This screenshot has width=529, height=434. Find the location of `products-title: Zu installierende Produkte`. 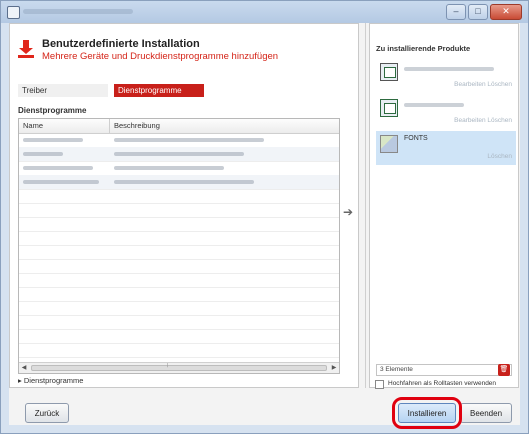

products-title: Zu installierende Produkte is located at coordinates (423, 48).